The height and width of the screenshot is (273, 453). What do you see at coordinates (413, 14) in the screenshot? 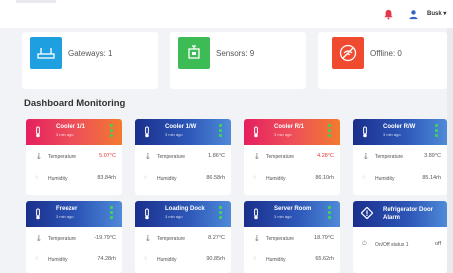
I see `user-icon` at bounding box center [413, 14].